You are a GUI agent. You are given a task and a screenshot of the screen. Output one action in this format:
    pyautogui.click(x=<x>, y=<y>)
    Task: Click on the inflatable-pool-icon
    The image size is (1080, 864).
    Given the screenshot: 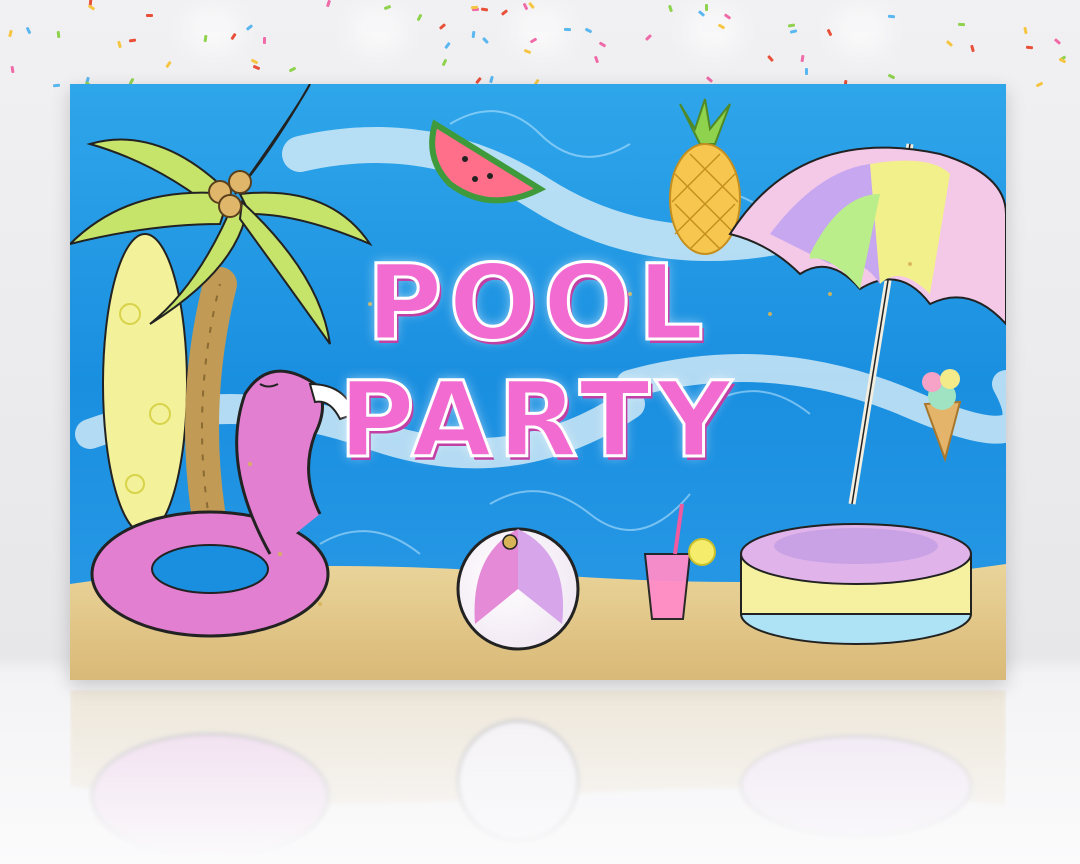 What is the action you would take?
    pyautogui.click(x=856, y=584)
    